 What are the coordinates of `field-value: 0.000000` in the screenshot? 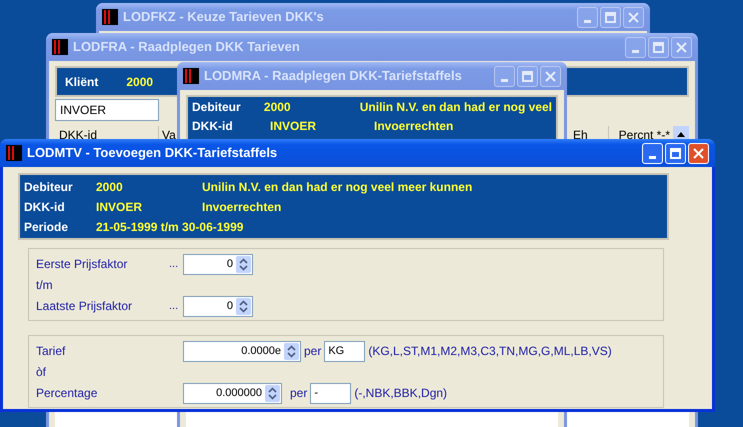 It's located at (239, 393).